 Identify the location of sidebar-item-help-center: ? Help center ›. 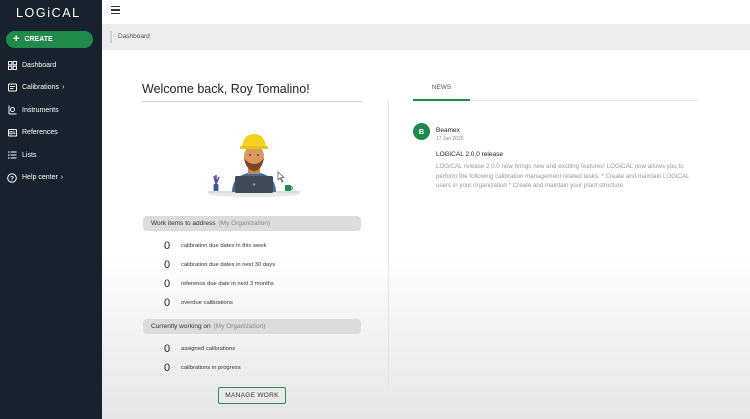
(51, 178).